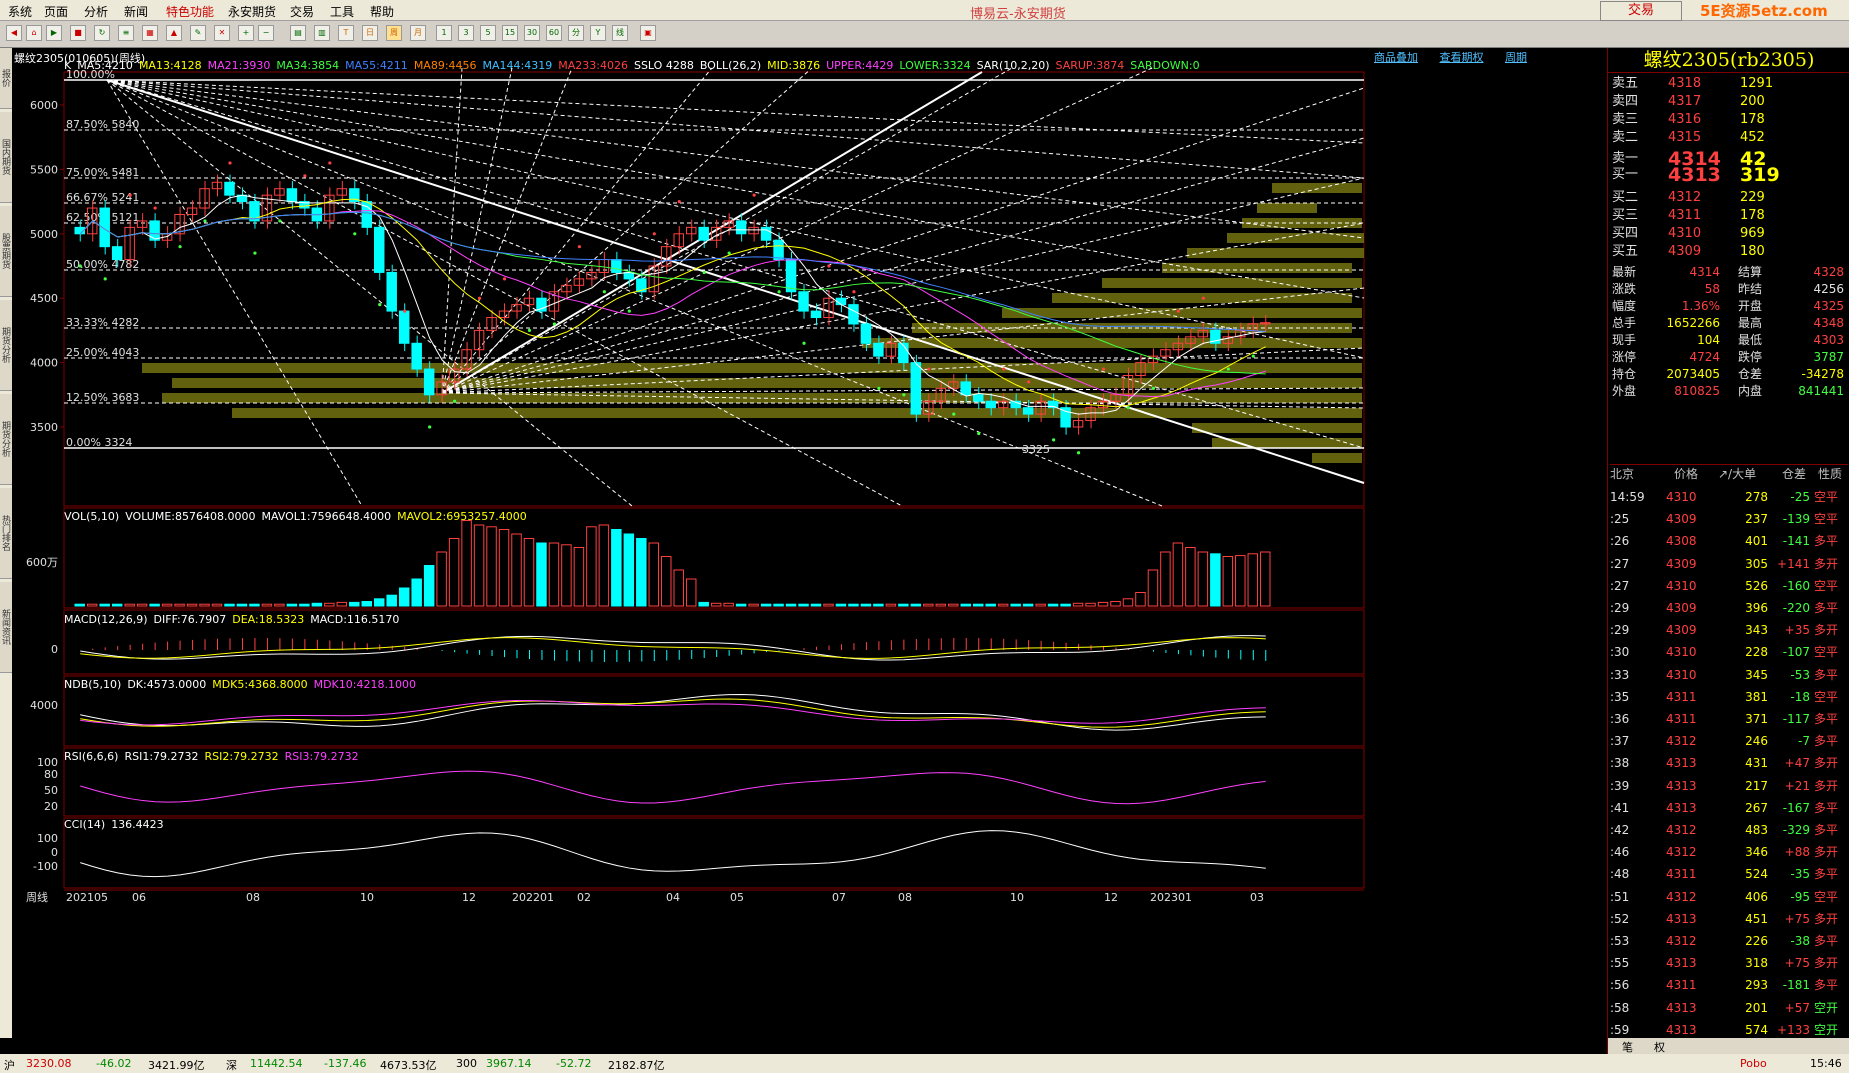 This screenshot has height=1073, width=1849. What do you see at coordinates (136, 11) in the screenshot?
I see `menu-news: 新闻` at bounding box center [136, 11].